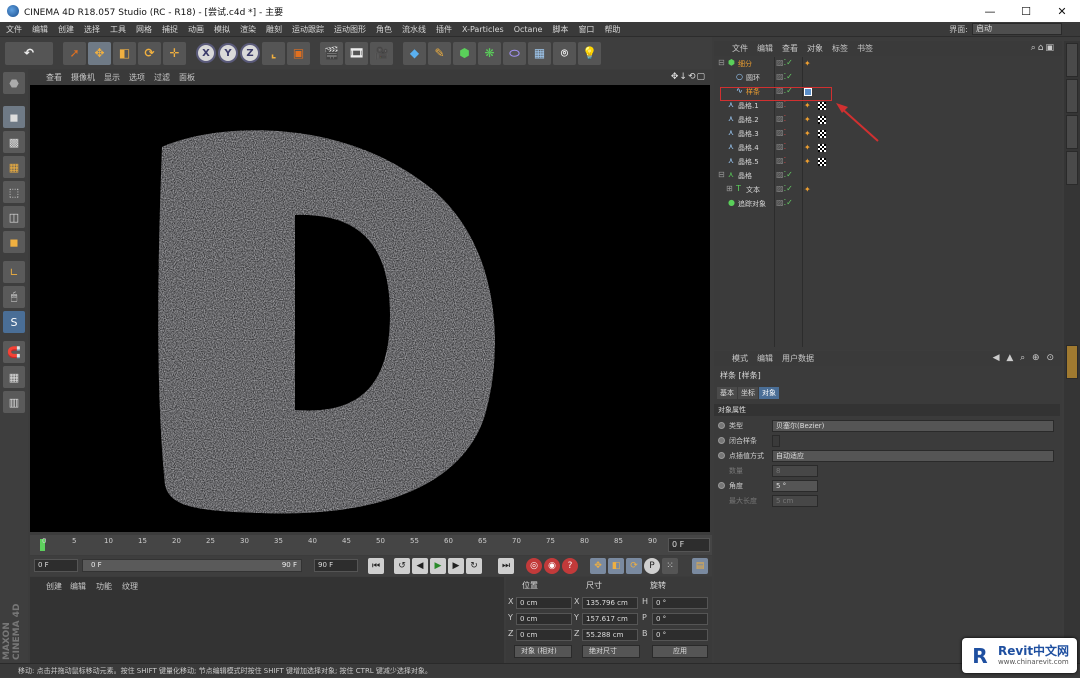 This screenshot has width=1080, height=678. Describe the element at coordinates (745, 64) in the screenshot. I see `object-name: 细分` at that location.